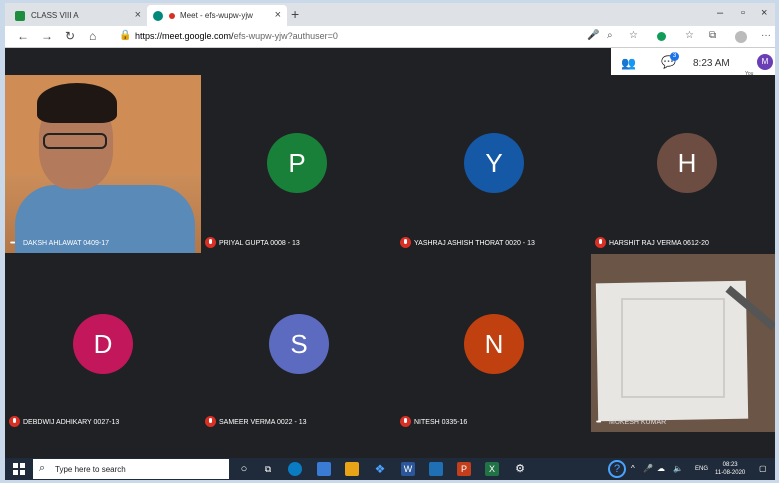  Describe the element at coordinates (687, 163) in the screenshot. I see `avatar: H` at that location.